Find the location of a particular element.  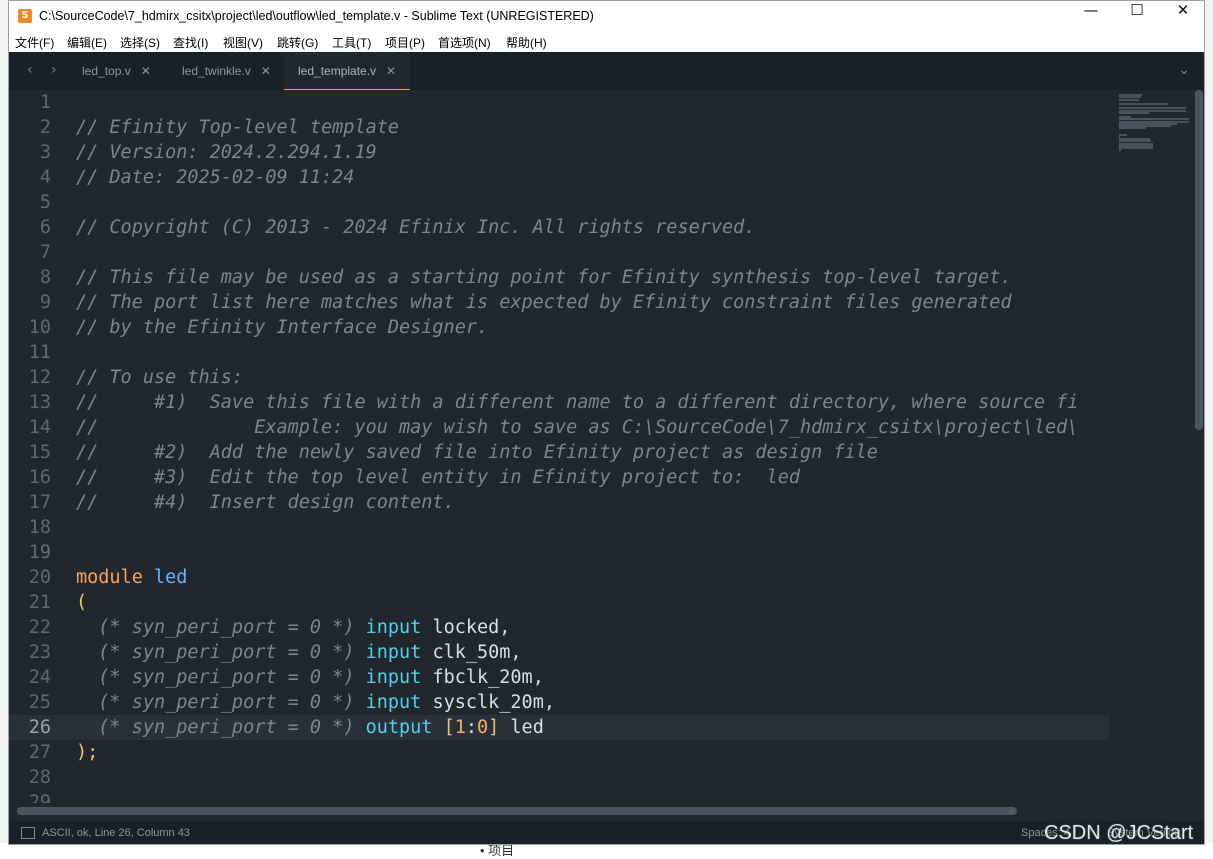

token: sysclk_20m, is located at coordinates (488, 702).